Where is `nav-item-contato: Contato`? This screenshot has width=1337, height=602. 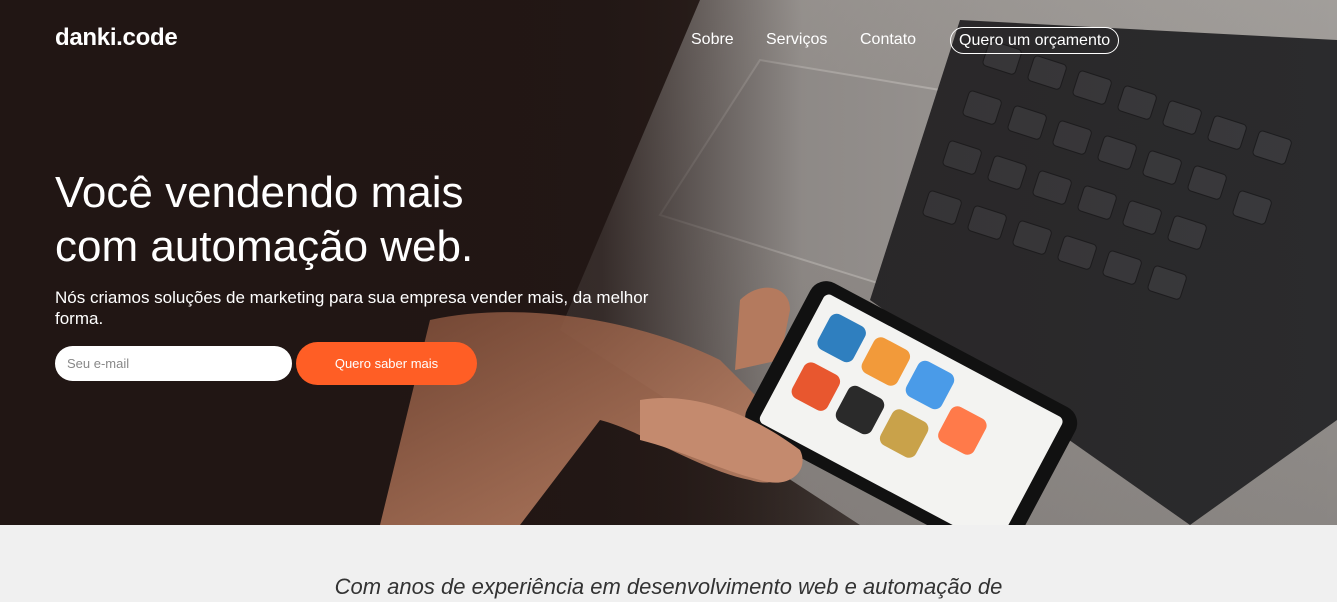
nav-item-contato: Contato is located at coordinates (888, 40).